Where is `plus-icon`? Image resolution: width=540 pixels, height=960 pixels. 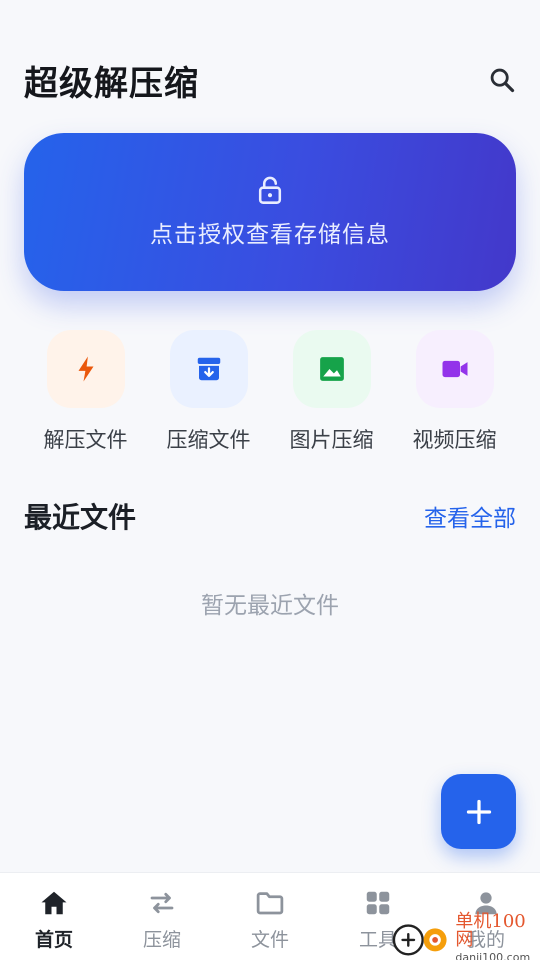 plus-icon is located at coordinates (478, 811).